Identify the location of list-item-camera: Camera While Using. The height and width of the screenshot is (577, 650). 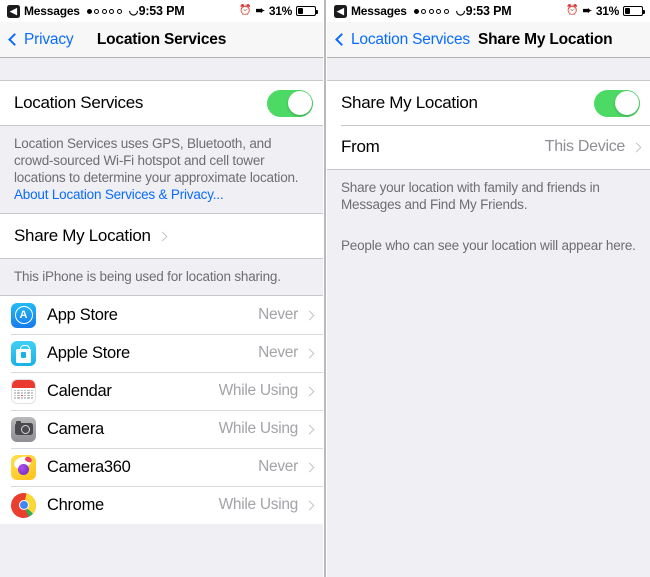
(161, 429).